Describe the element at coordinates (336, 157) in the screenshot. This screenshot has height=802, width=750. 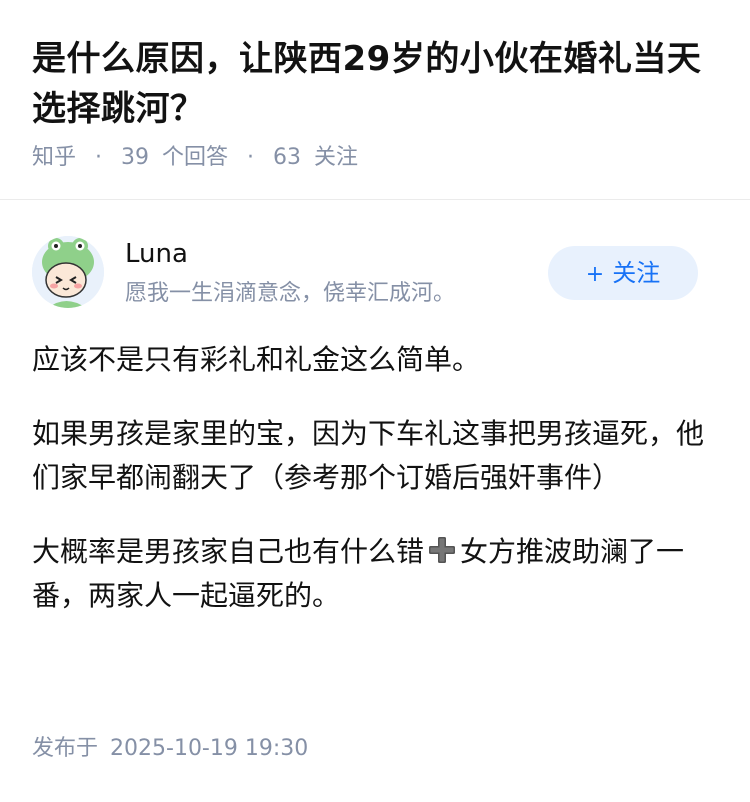
I see `follower-count-label: 关注` at that location.